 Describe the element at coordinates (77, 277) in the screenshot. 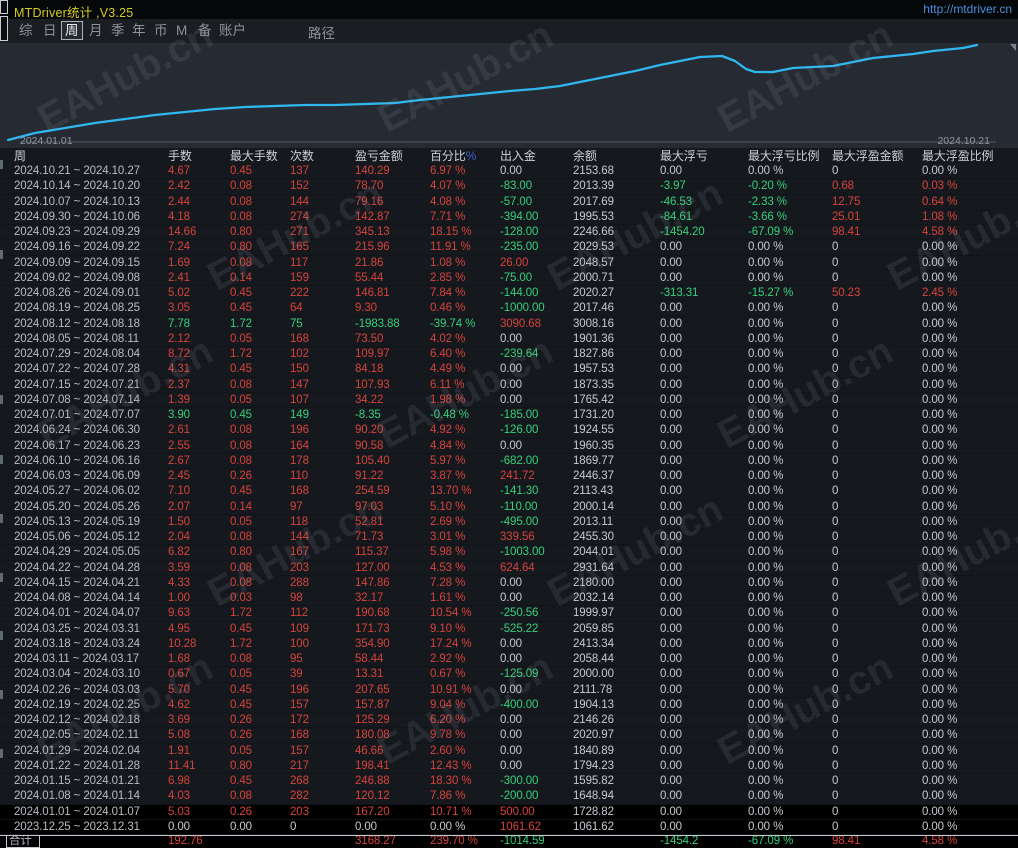

I see `cell-week-range: 2024.09.02 ~ 2024.09.08` at that location.